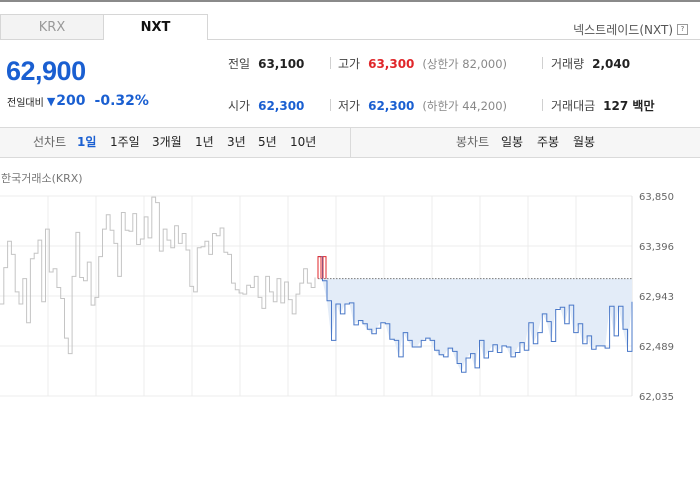  Describe the element at coordinates (656, 397) in the screenshot. I see `y-tick-label: 62,035` at that location.